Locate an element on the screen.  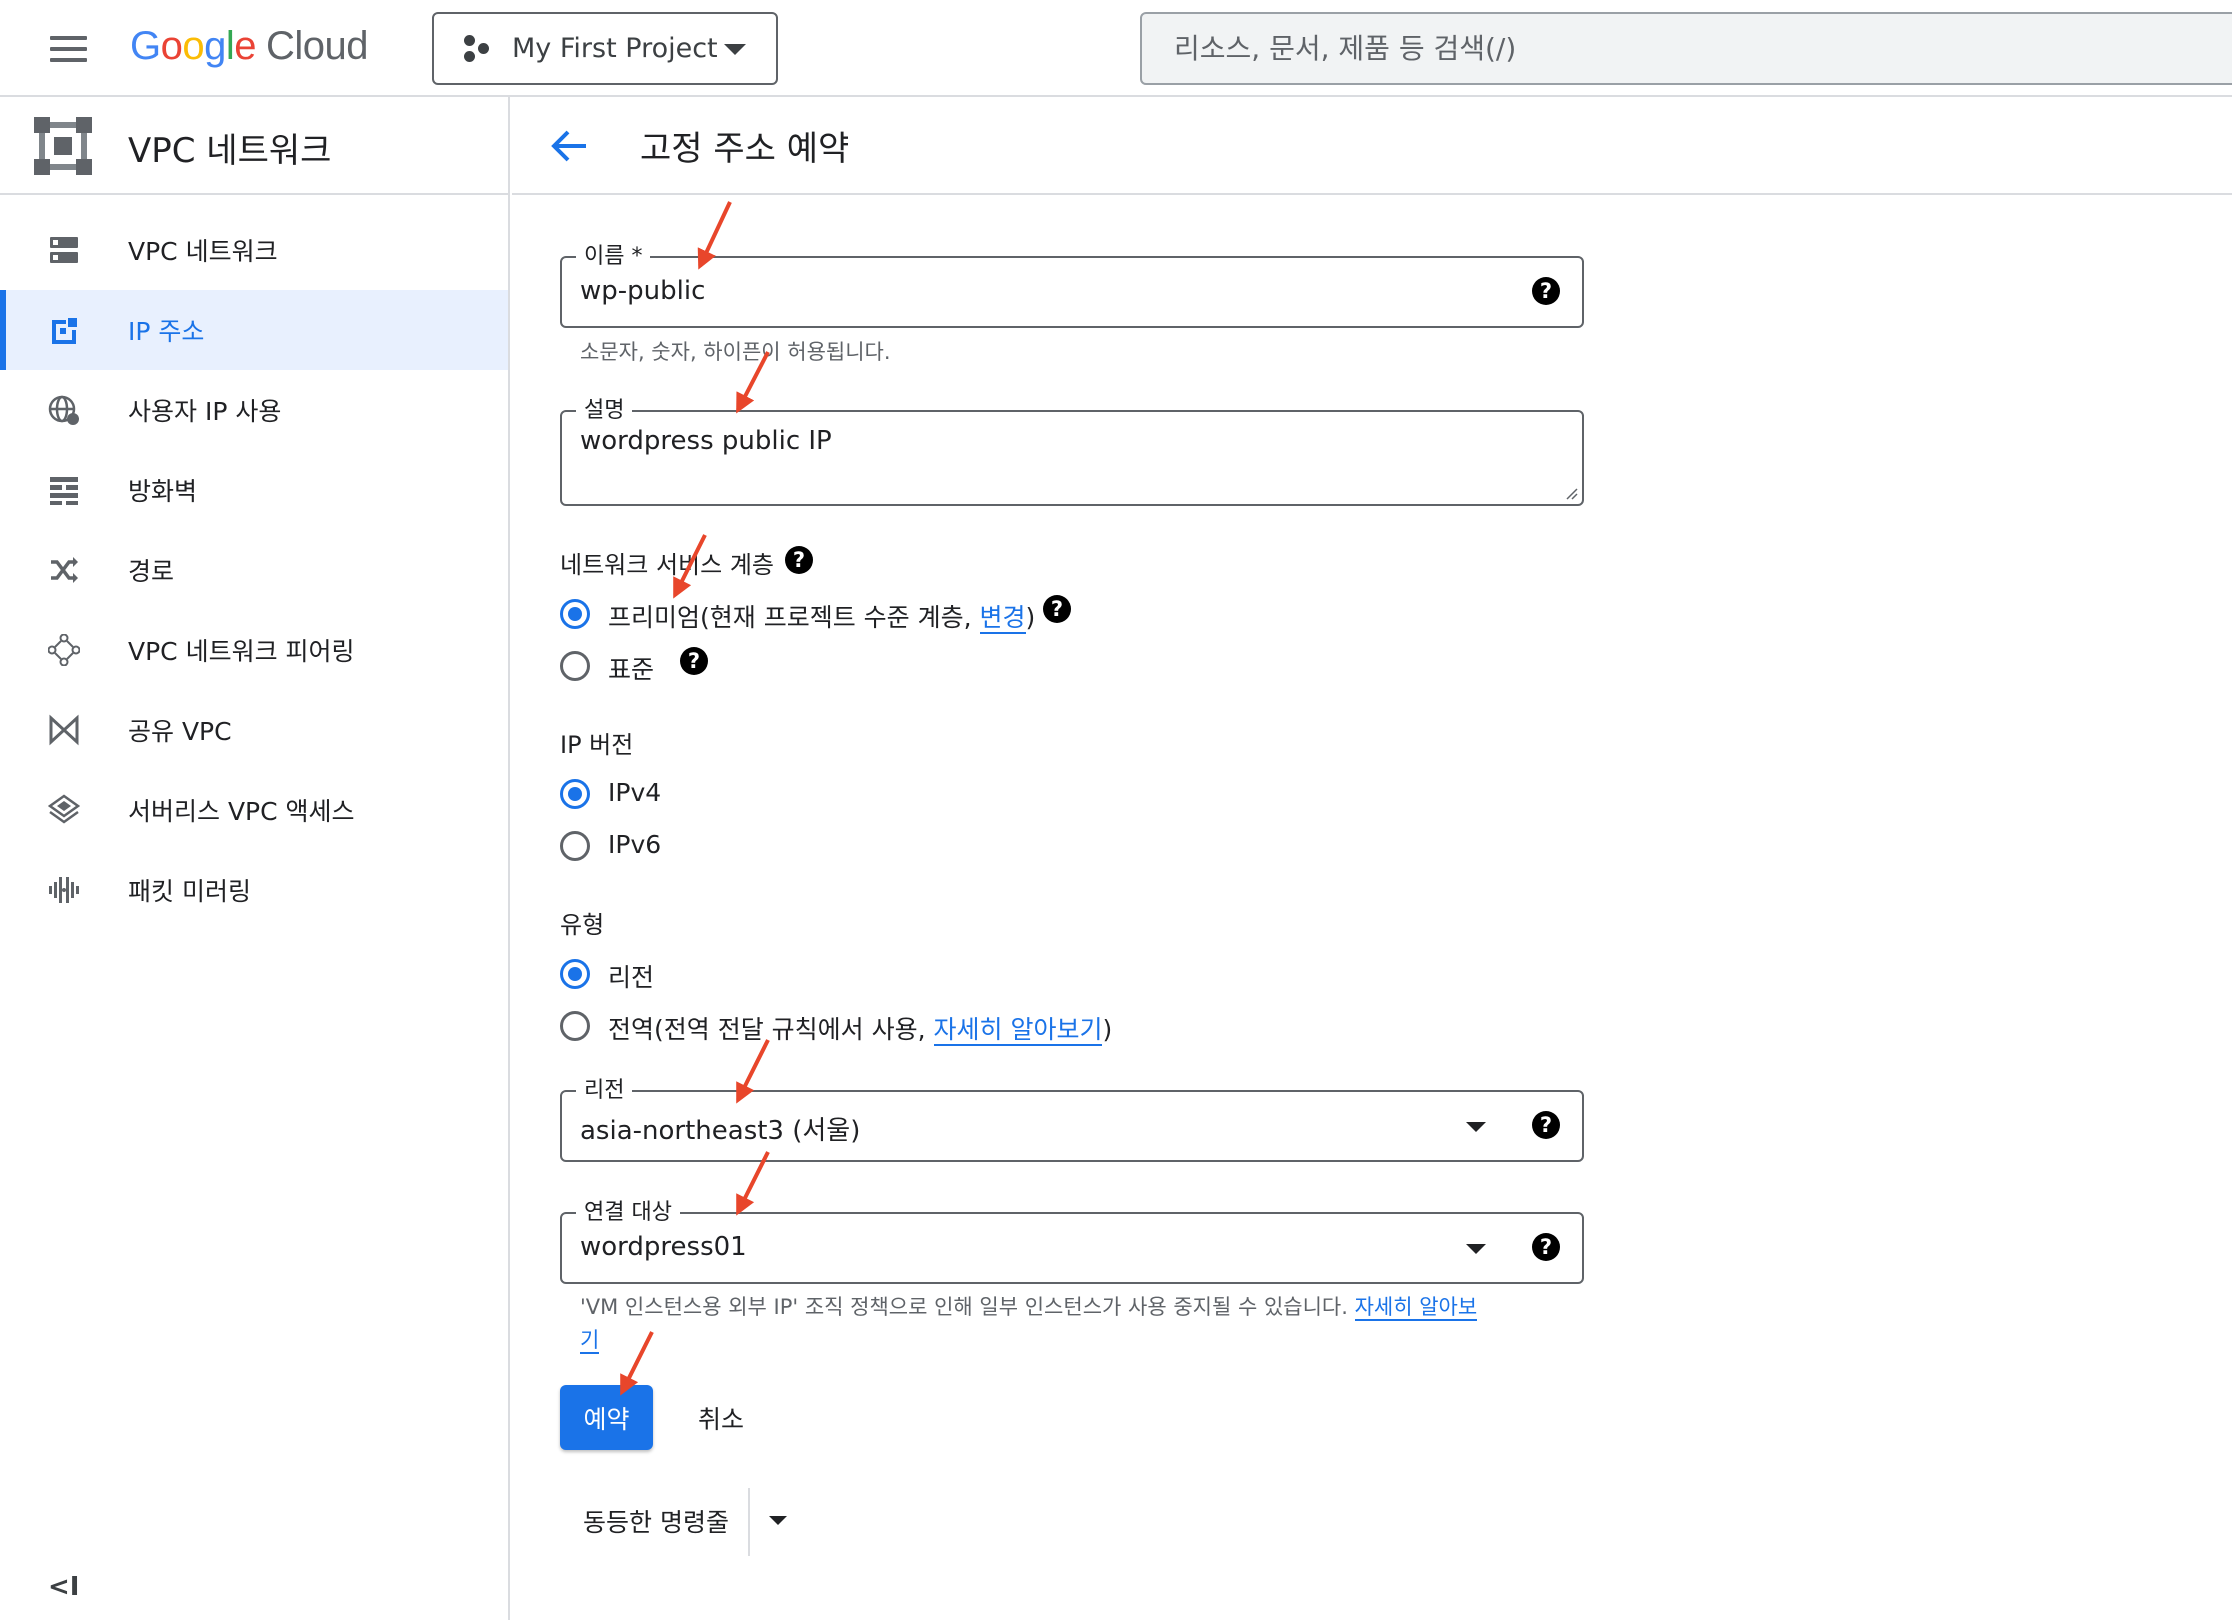
main-menu-icon is located at coordinates (68, 49).